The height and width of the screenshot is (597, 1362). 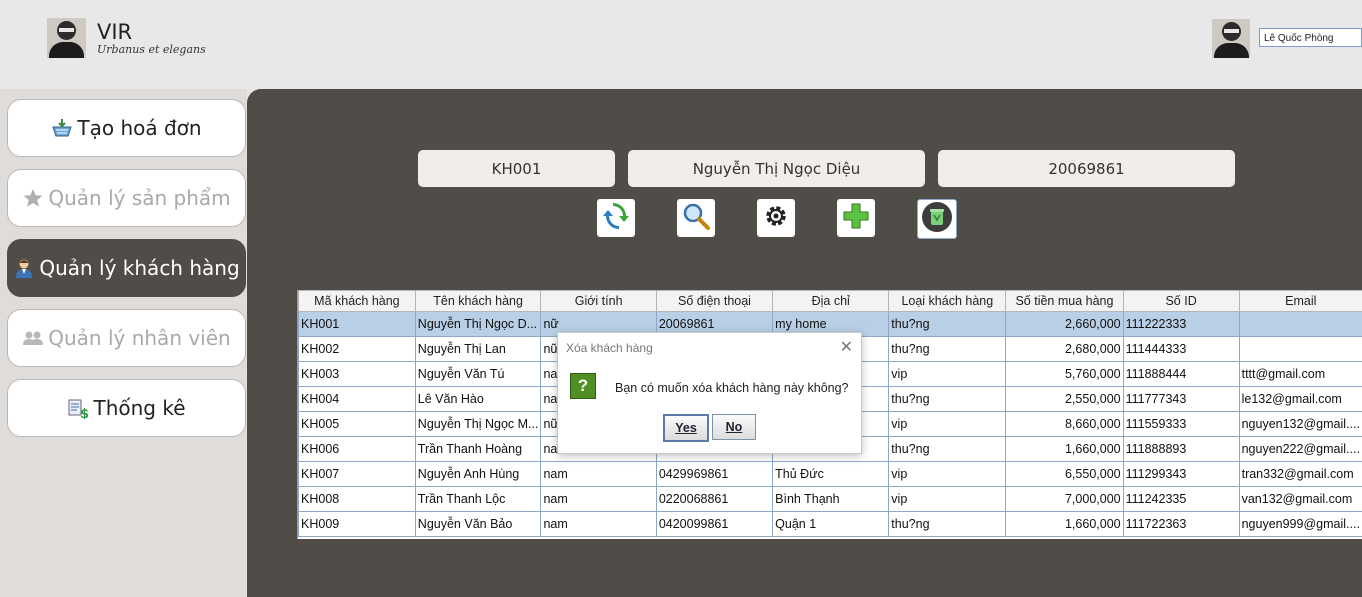 I want to click on brand-title: VIR, so click(x=115, y=32).